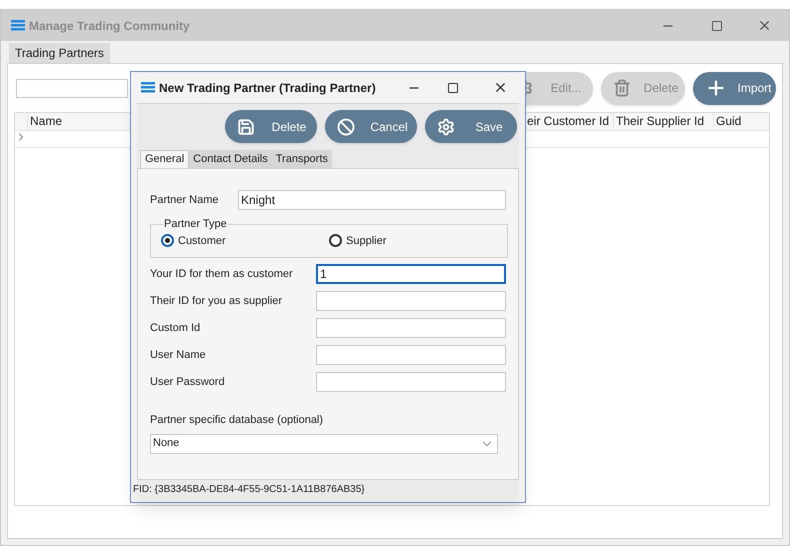  Describe the element at coordinates (230, 159) in the screenshot. I see `tab: Contact Details` at that location.